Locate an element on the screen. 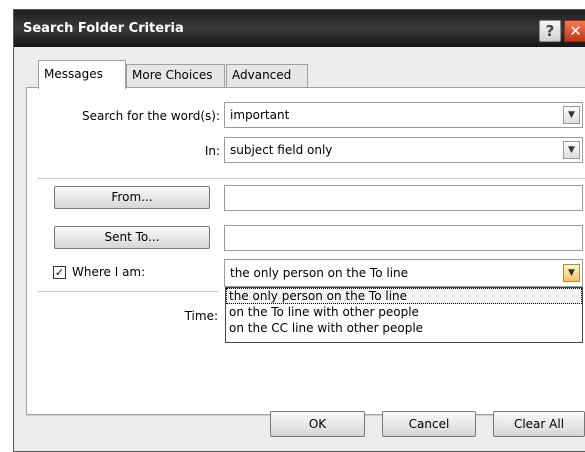  in-field-value: subject field only is located at coordinates (281, 150).